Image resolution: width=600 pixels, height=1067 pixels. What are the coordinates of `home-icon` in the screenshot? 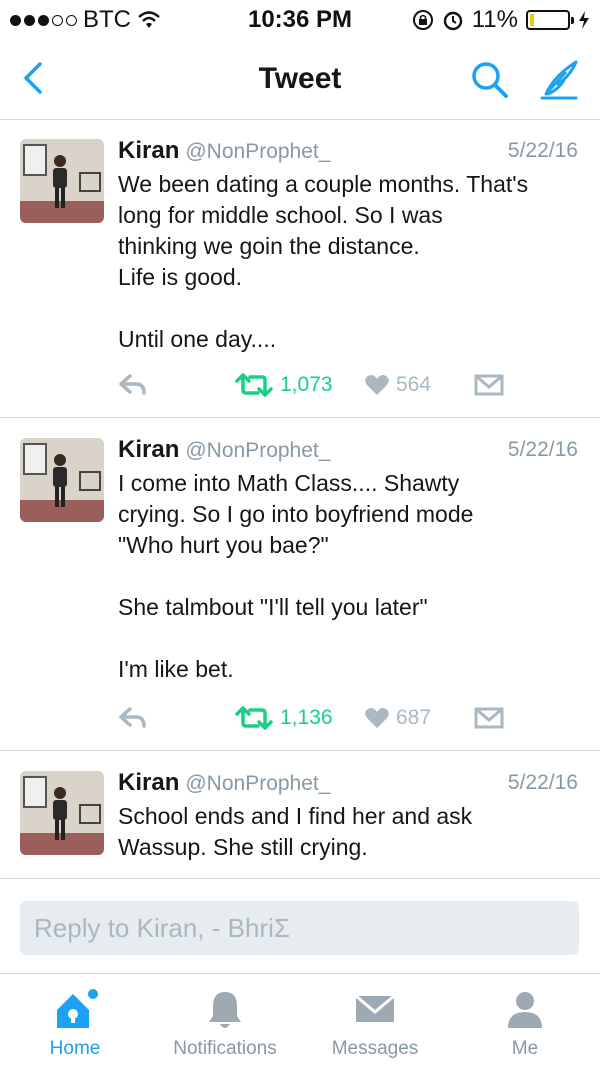 It's located at (77, 1008).